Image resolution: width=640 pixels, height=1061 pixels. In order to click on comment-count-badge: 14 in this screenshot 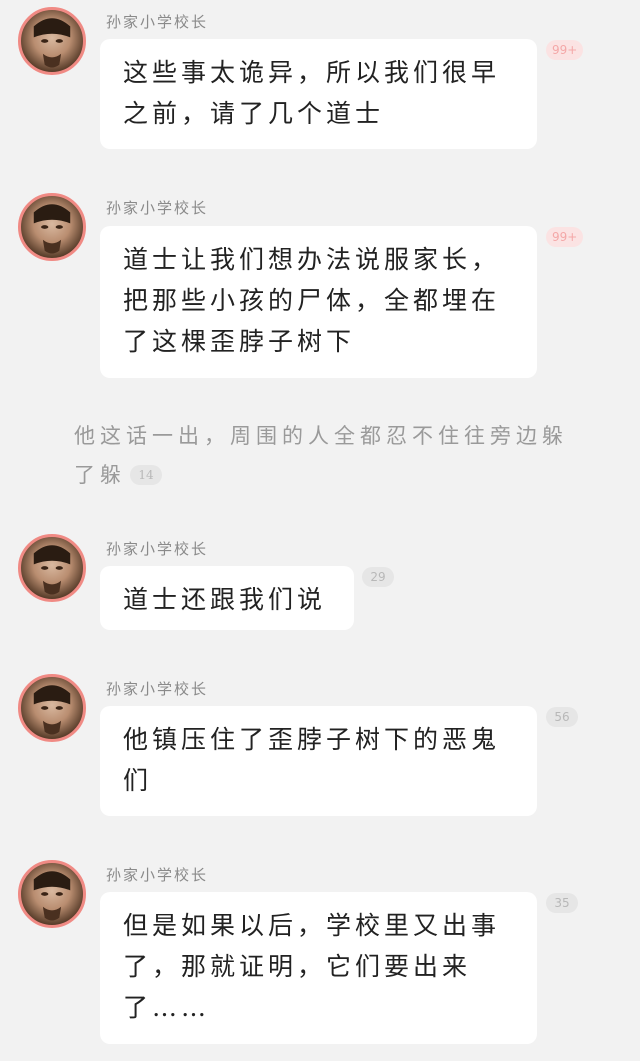, I will do `click(146, 474)`.